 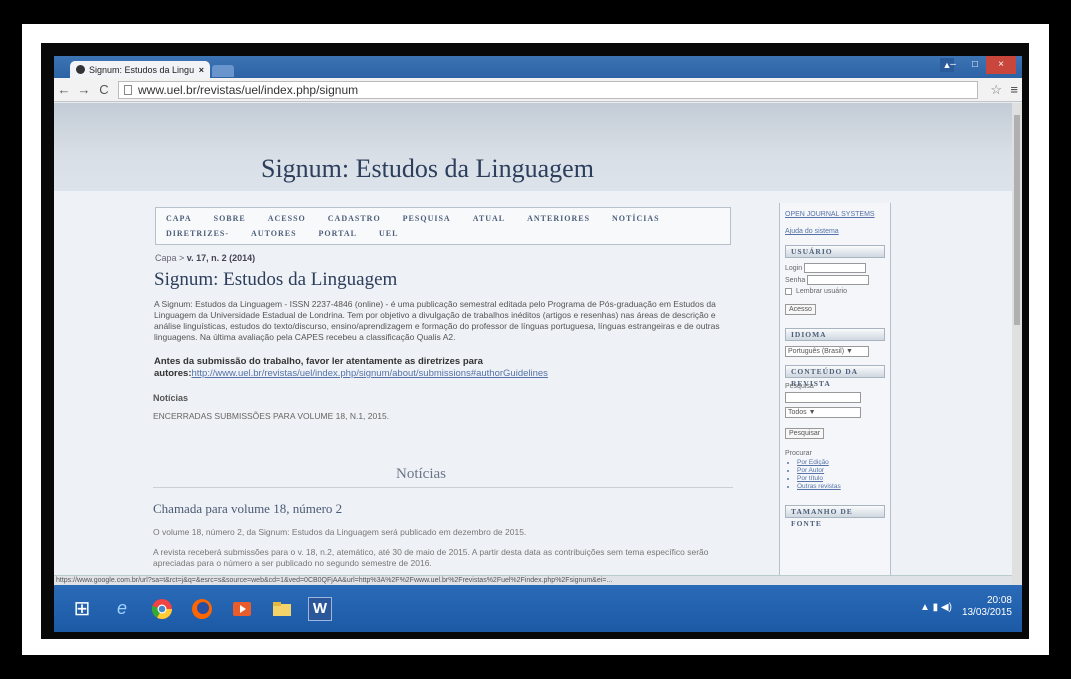 I want to click on language-block-heading: IDIOMA, so click(x=835, y=334).